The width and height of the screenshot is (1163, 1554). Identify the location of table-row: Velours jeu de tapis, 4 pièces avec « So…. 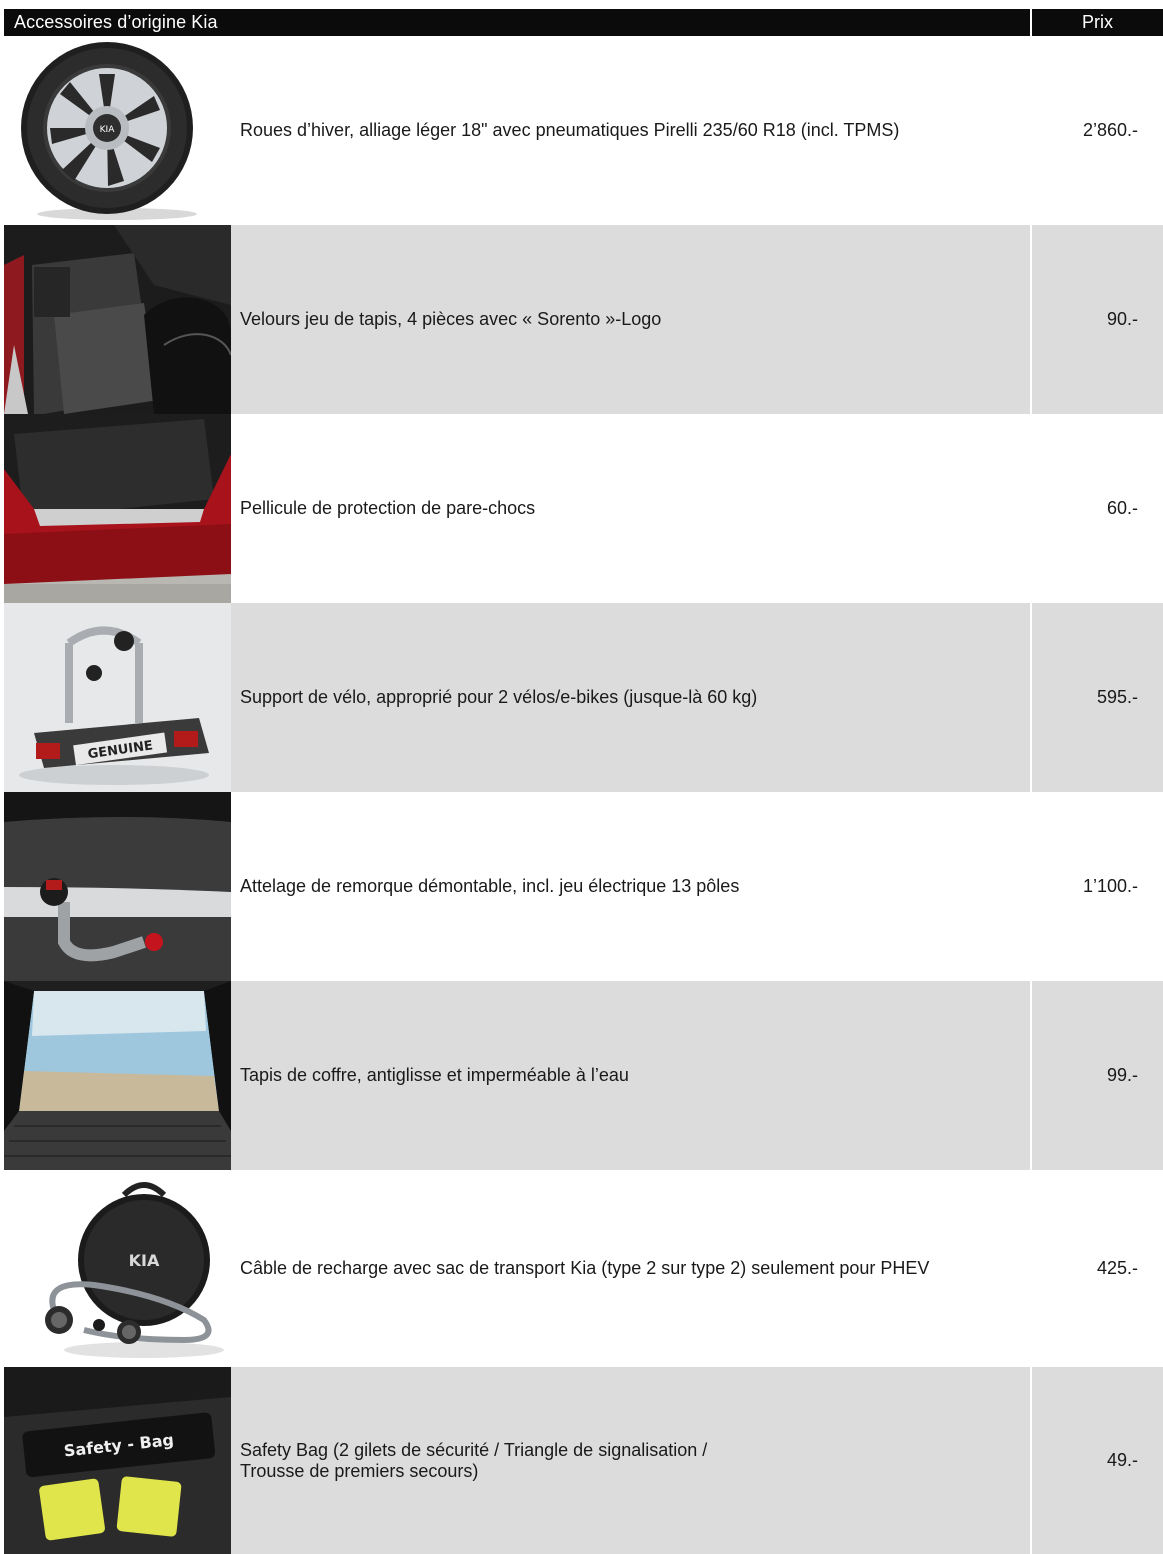
(583, 319).